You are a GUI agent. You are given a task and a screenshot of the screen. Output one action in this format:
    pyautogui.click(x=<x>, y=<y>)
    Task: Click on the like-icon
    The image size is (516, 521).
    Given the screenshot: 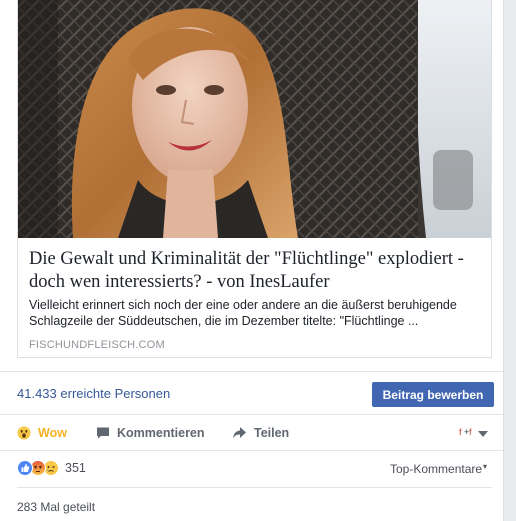 What is the action you would take?
    pyautogui.click(x=25, y=468)
    